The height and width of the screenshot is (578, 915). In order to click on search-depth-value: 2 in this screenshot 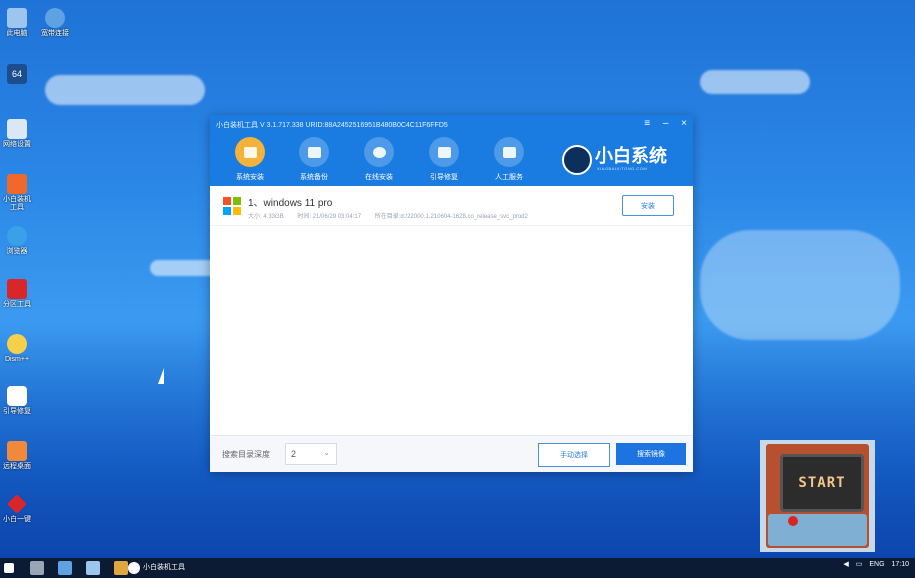, I will do `click(294, 454)`.